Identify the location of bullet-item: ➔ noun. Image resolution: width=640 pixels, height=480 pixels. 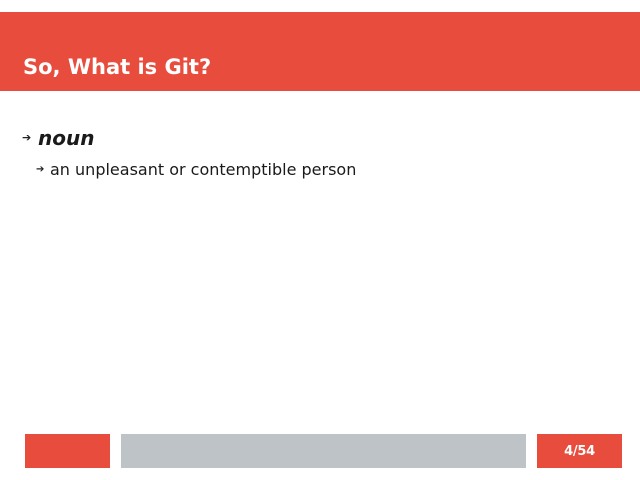
(58, 138).